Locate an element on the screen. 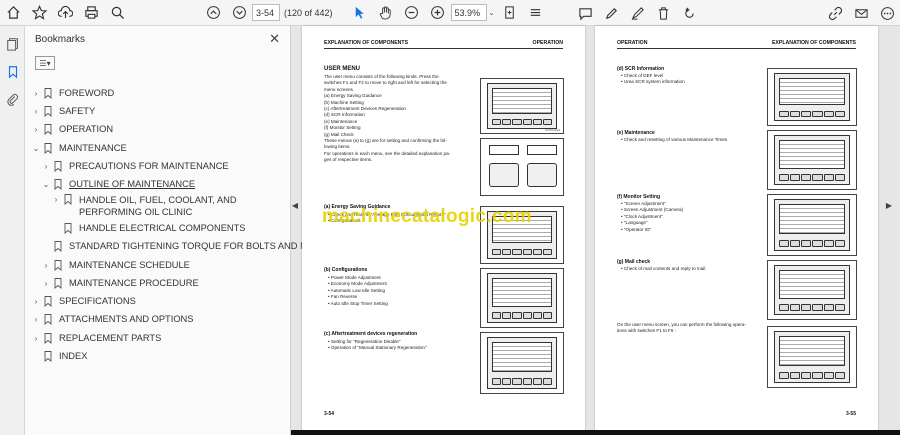  zoom-in-icon is located at coordinates (438, 13).